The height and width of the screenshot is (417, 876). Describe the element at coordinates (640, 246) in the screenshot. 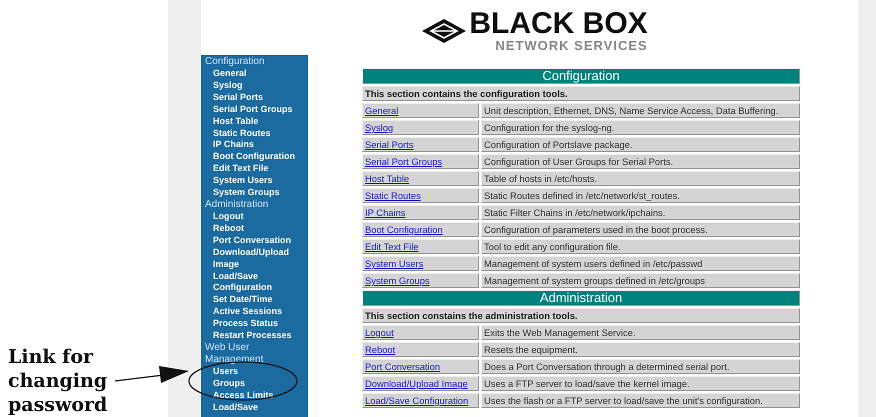

I see `table-cell: Tool to edit any configuration file.` at that location.